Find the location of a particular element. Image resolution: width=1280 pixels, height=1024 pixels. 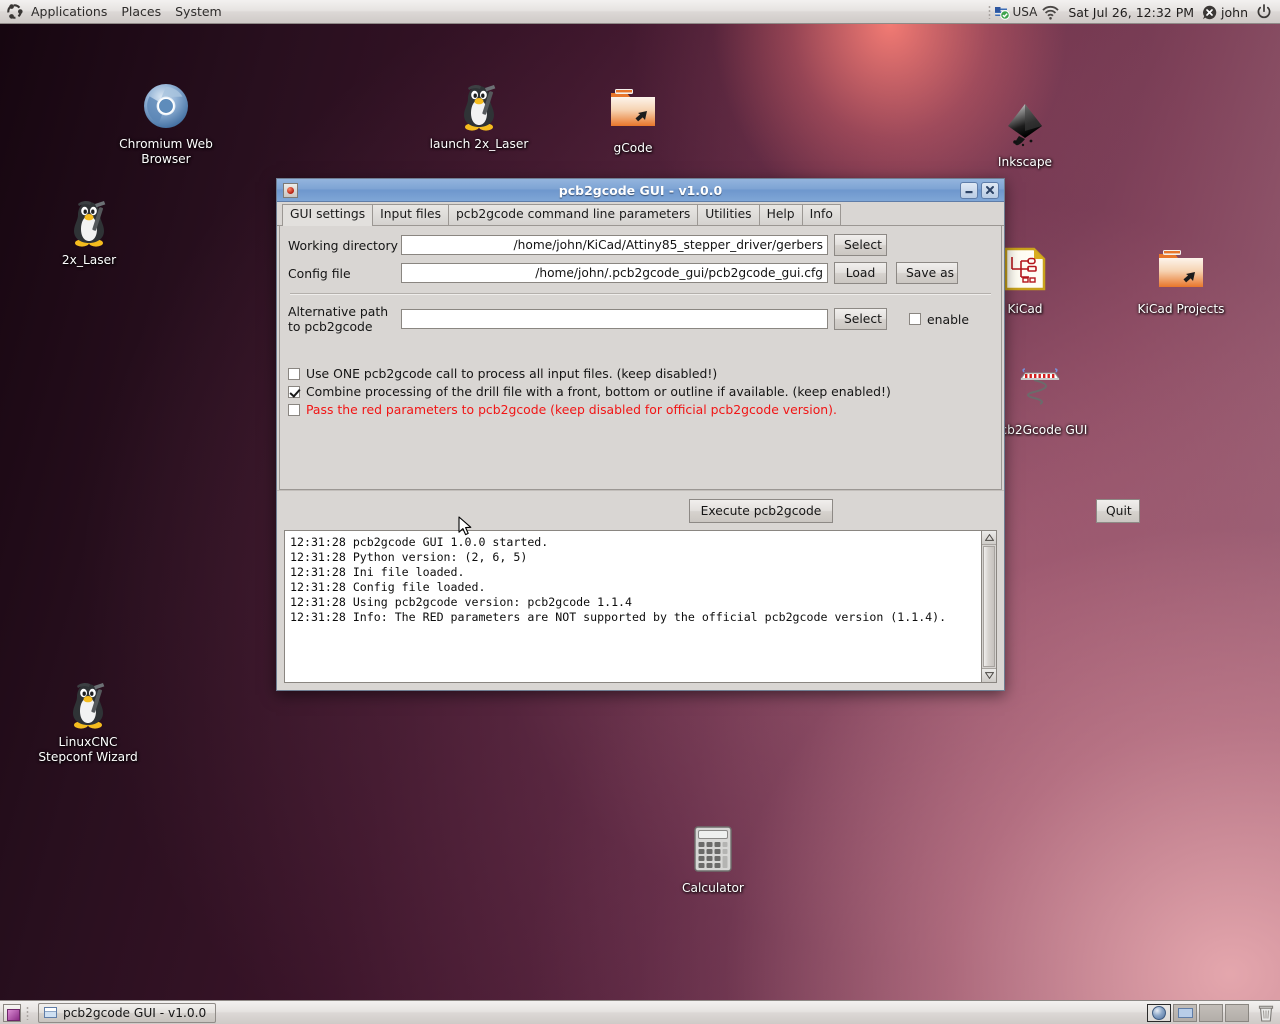

taskbar-button-pcb2gcode-gui: pcb2gcode GUI - v1.0.0 is located at coordinates (127, 1012).